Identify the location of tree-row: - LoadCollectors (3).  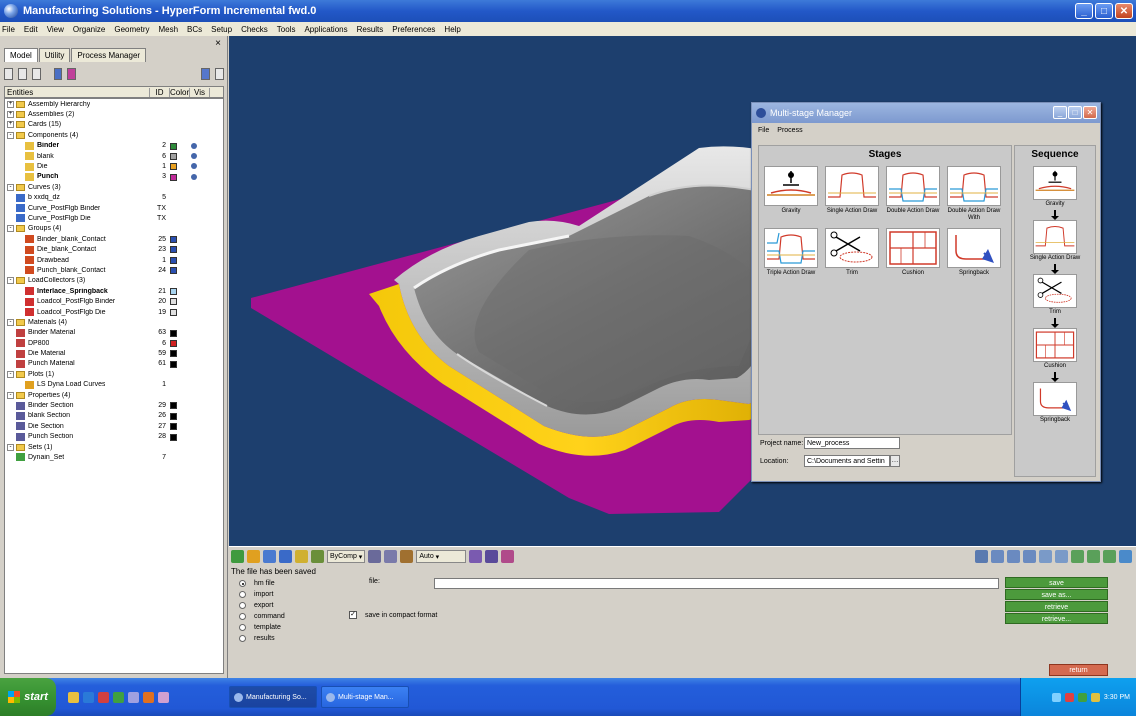
(114, 281).